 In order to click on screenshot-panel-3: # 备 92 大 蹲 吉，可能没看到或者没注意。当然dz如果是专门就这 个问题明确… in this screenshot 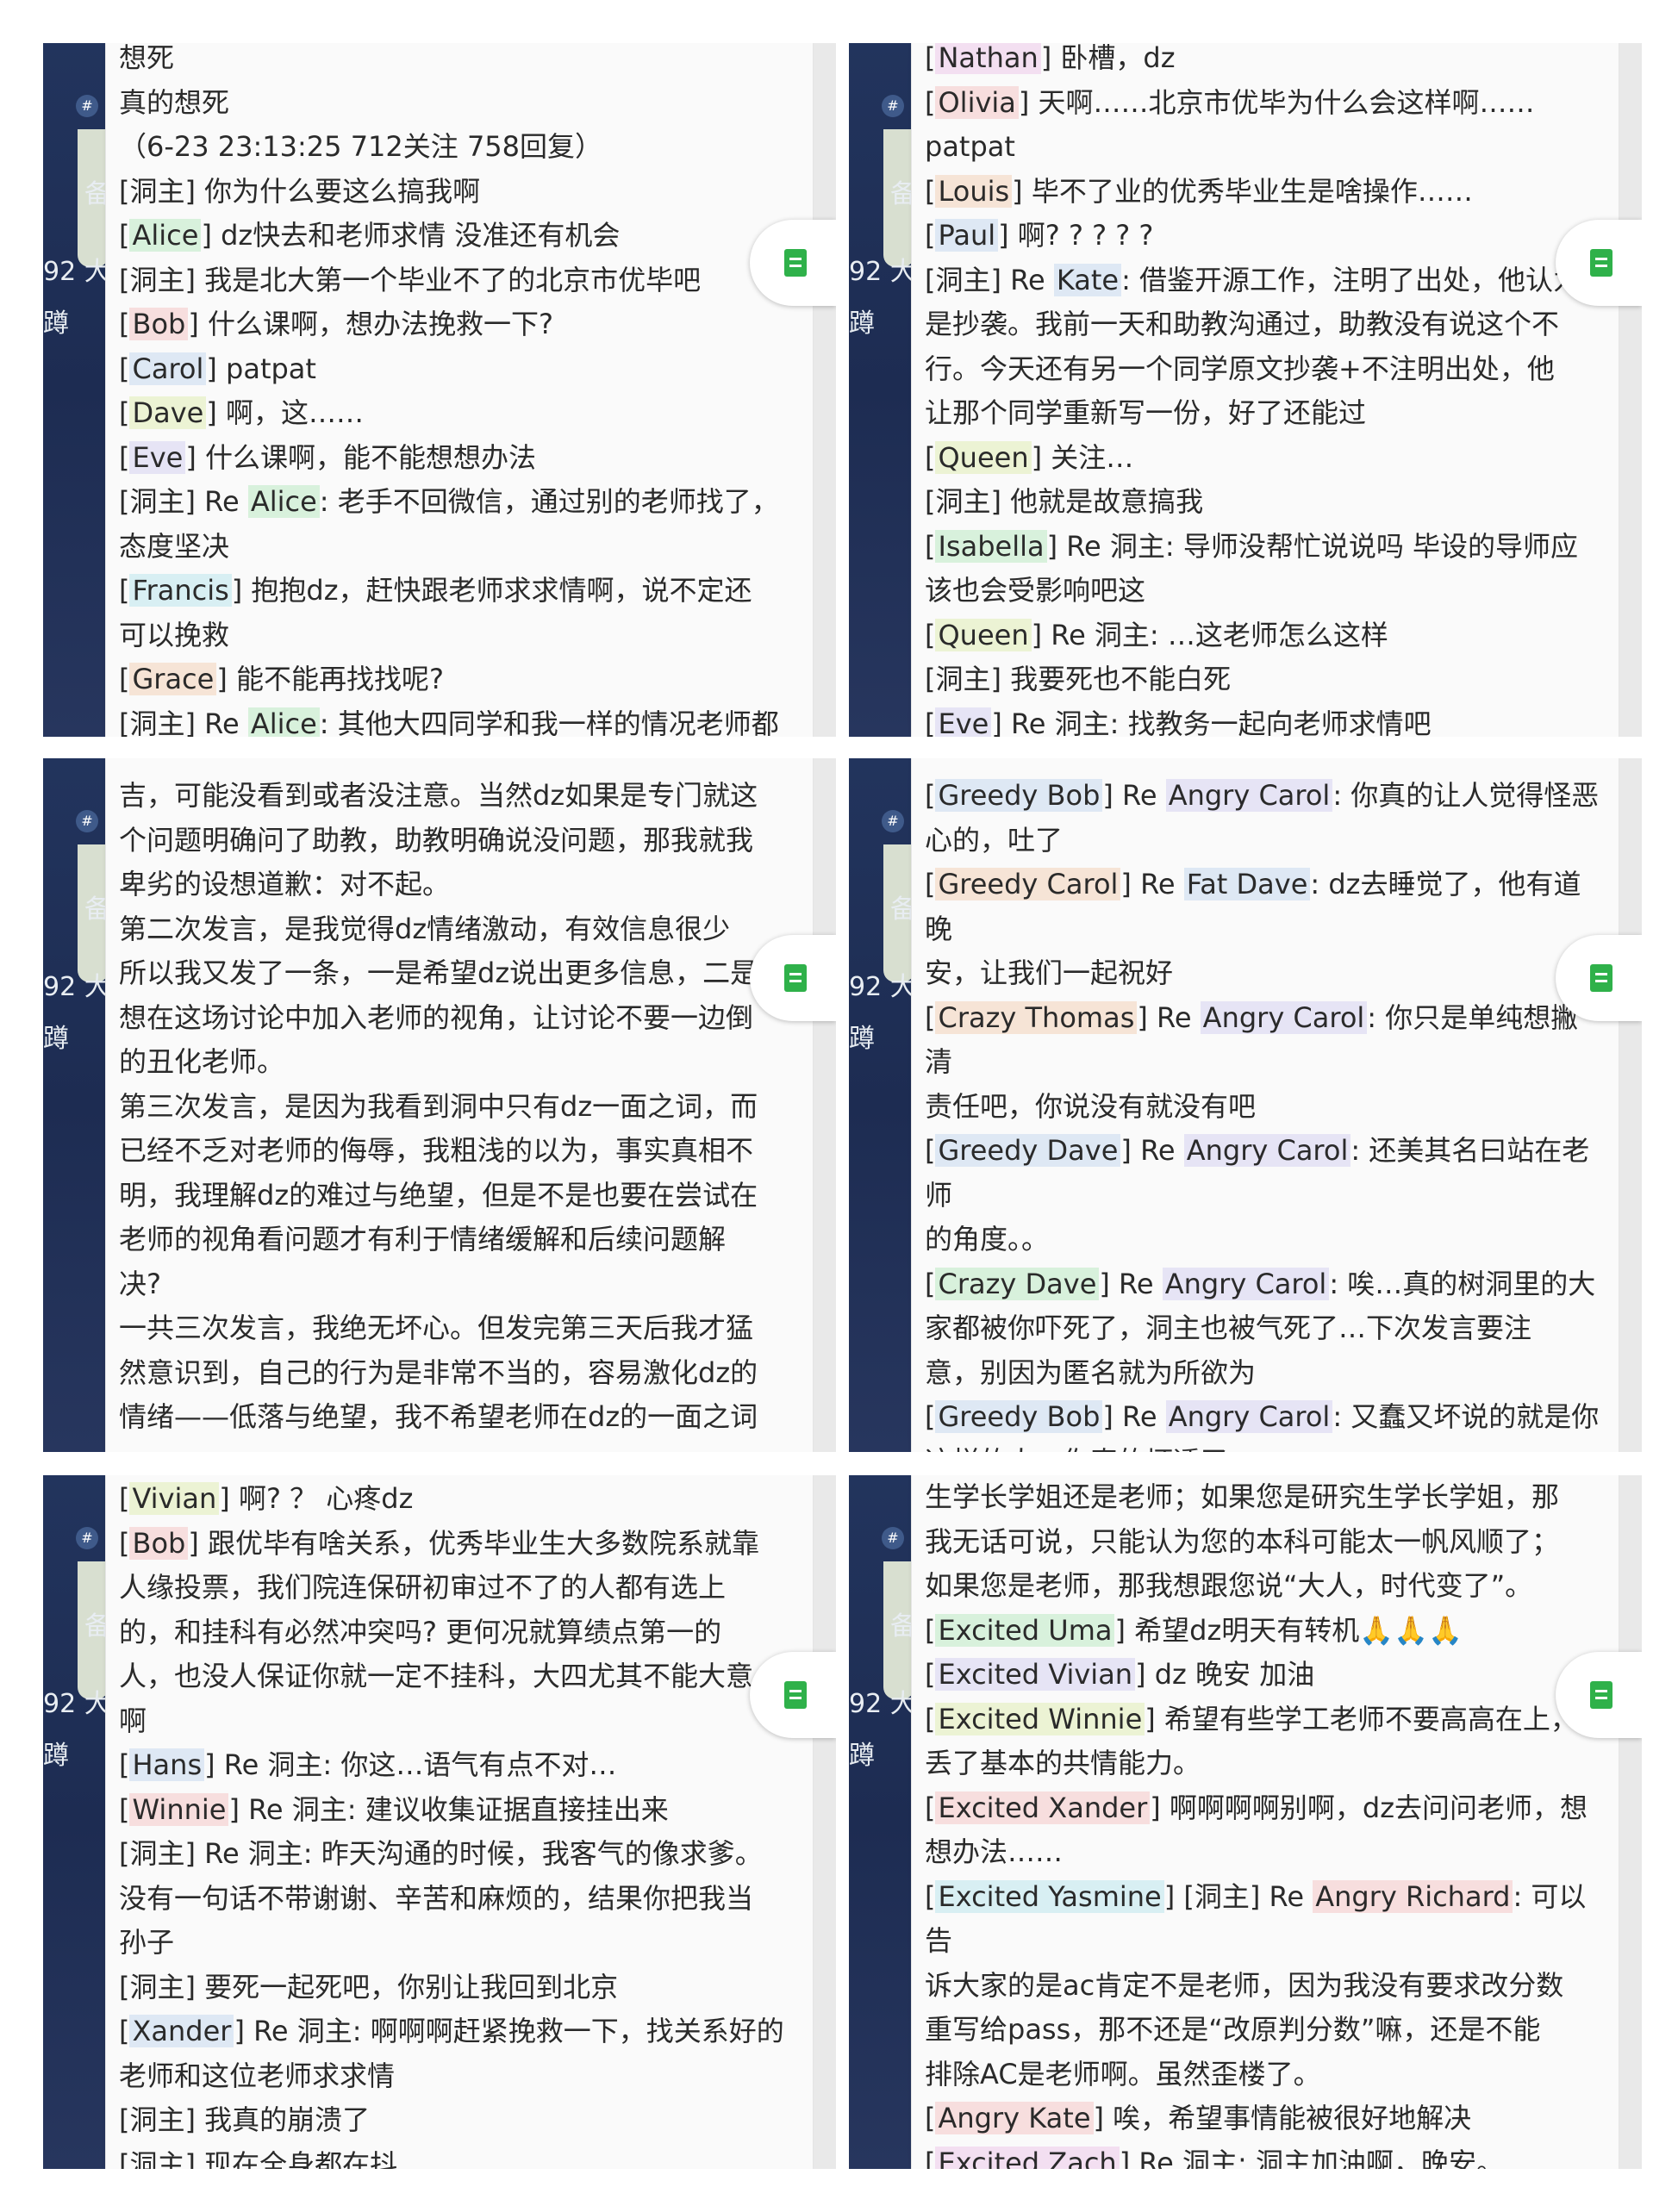, I will do `click(439, 1105)`.